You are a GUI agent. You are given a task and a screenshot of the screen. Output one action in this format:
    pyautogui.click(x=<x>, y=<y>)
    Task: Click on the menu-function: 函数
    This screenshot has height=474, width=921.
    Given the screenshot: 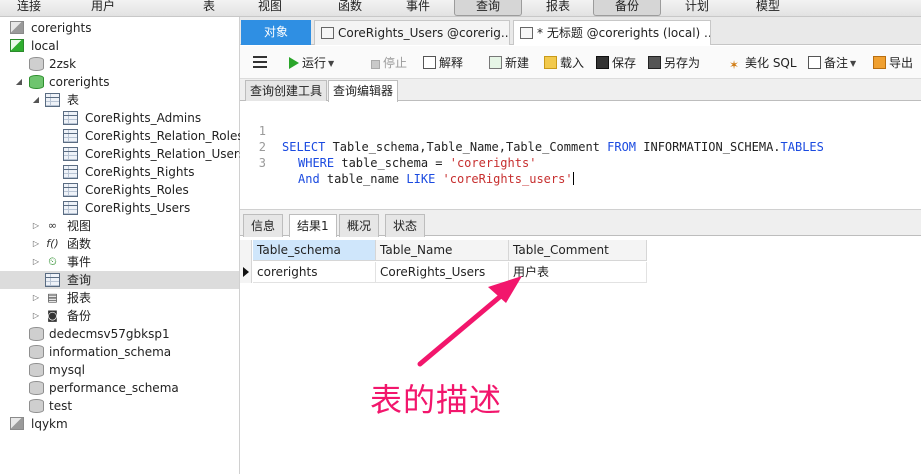 What is the action you would take?
    pyautogui.click(x=350, y=8)
    